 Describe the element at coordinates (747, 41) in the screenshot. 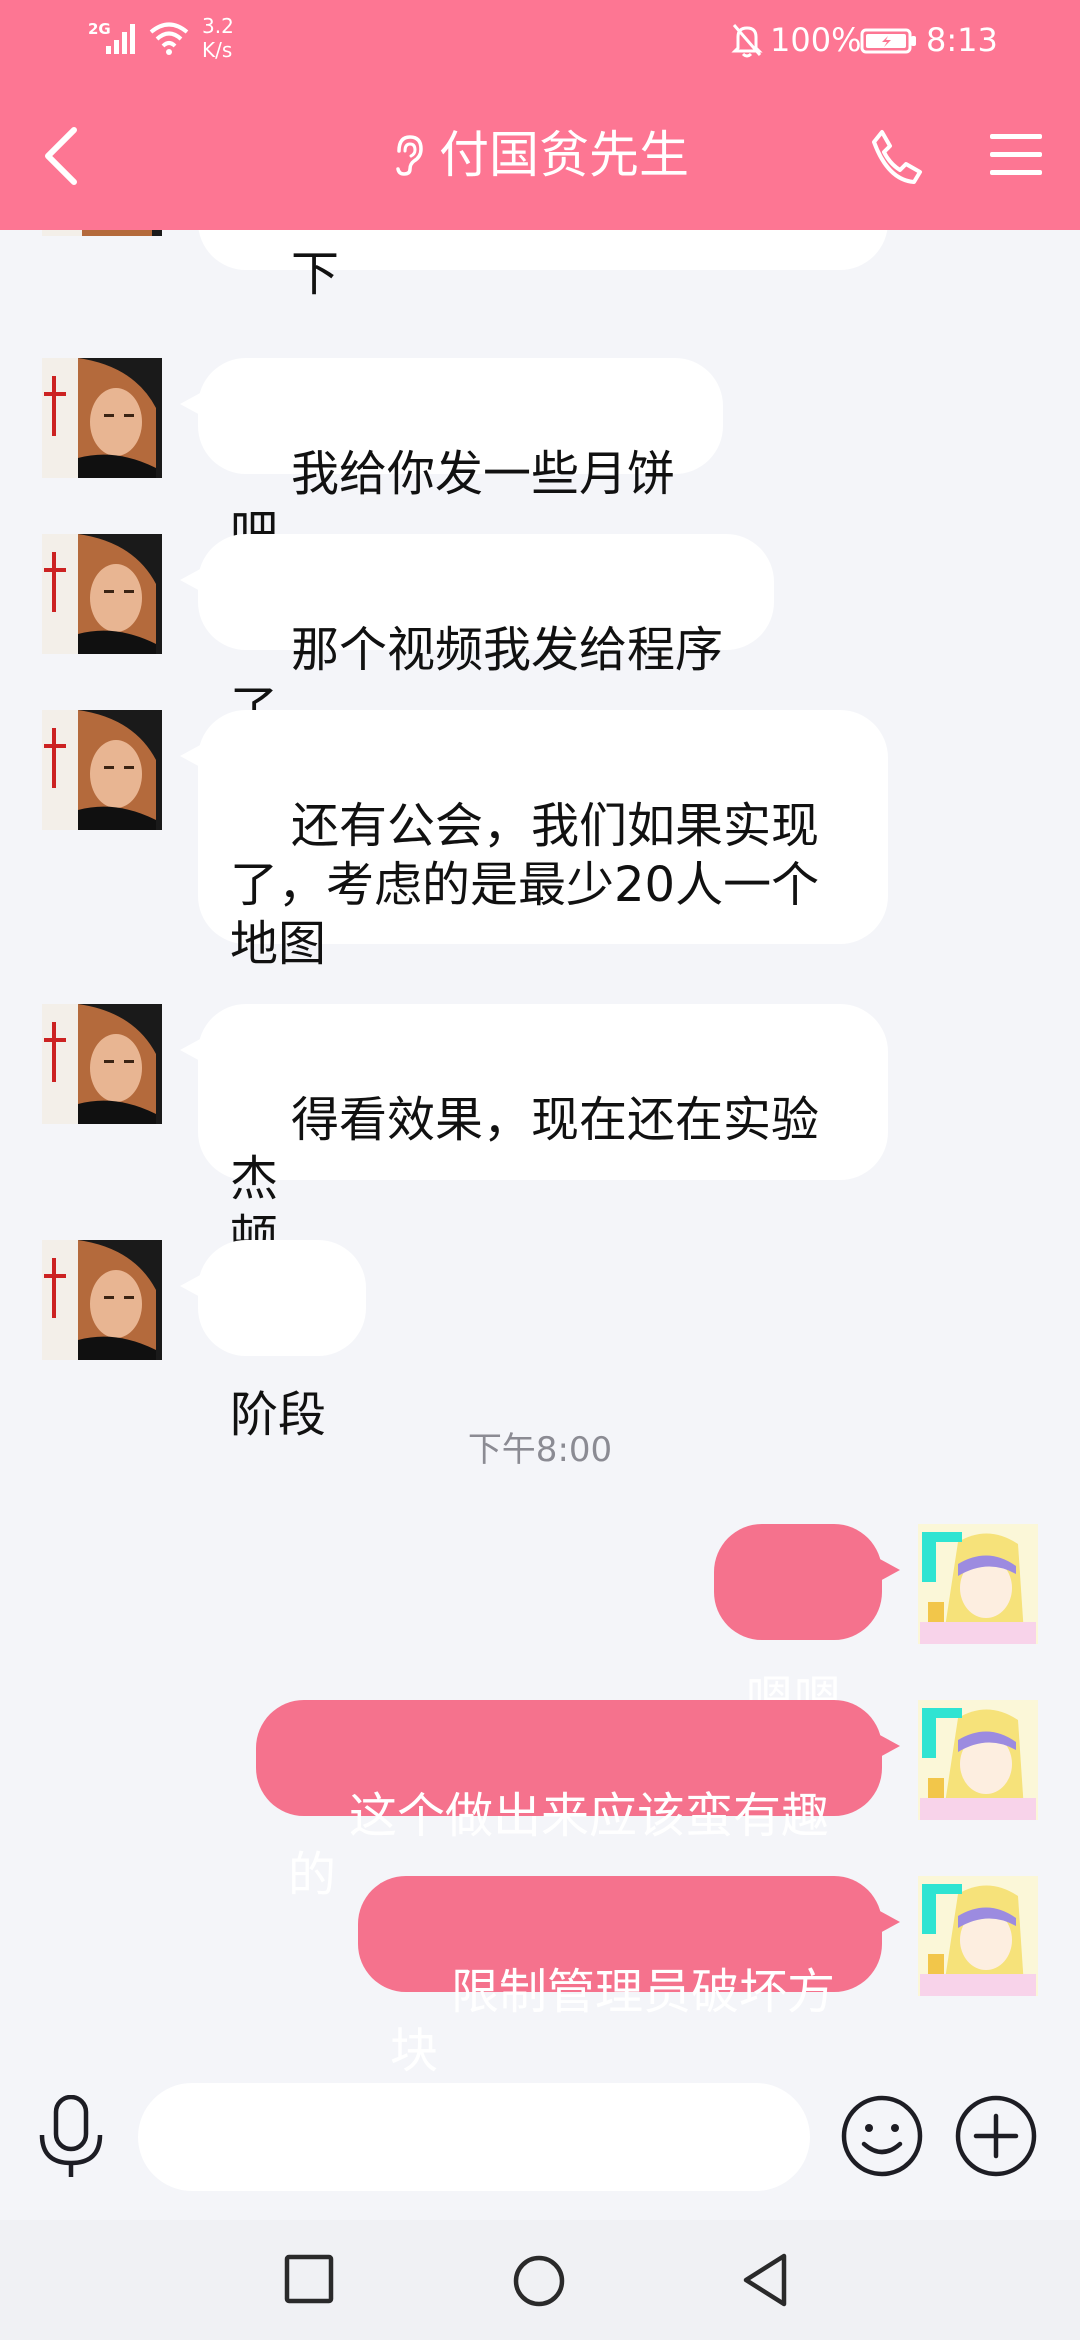

I see `mute-bell-icon` at that location.